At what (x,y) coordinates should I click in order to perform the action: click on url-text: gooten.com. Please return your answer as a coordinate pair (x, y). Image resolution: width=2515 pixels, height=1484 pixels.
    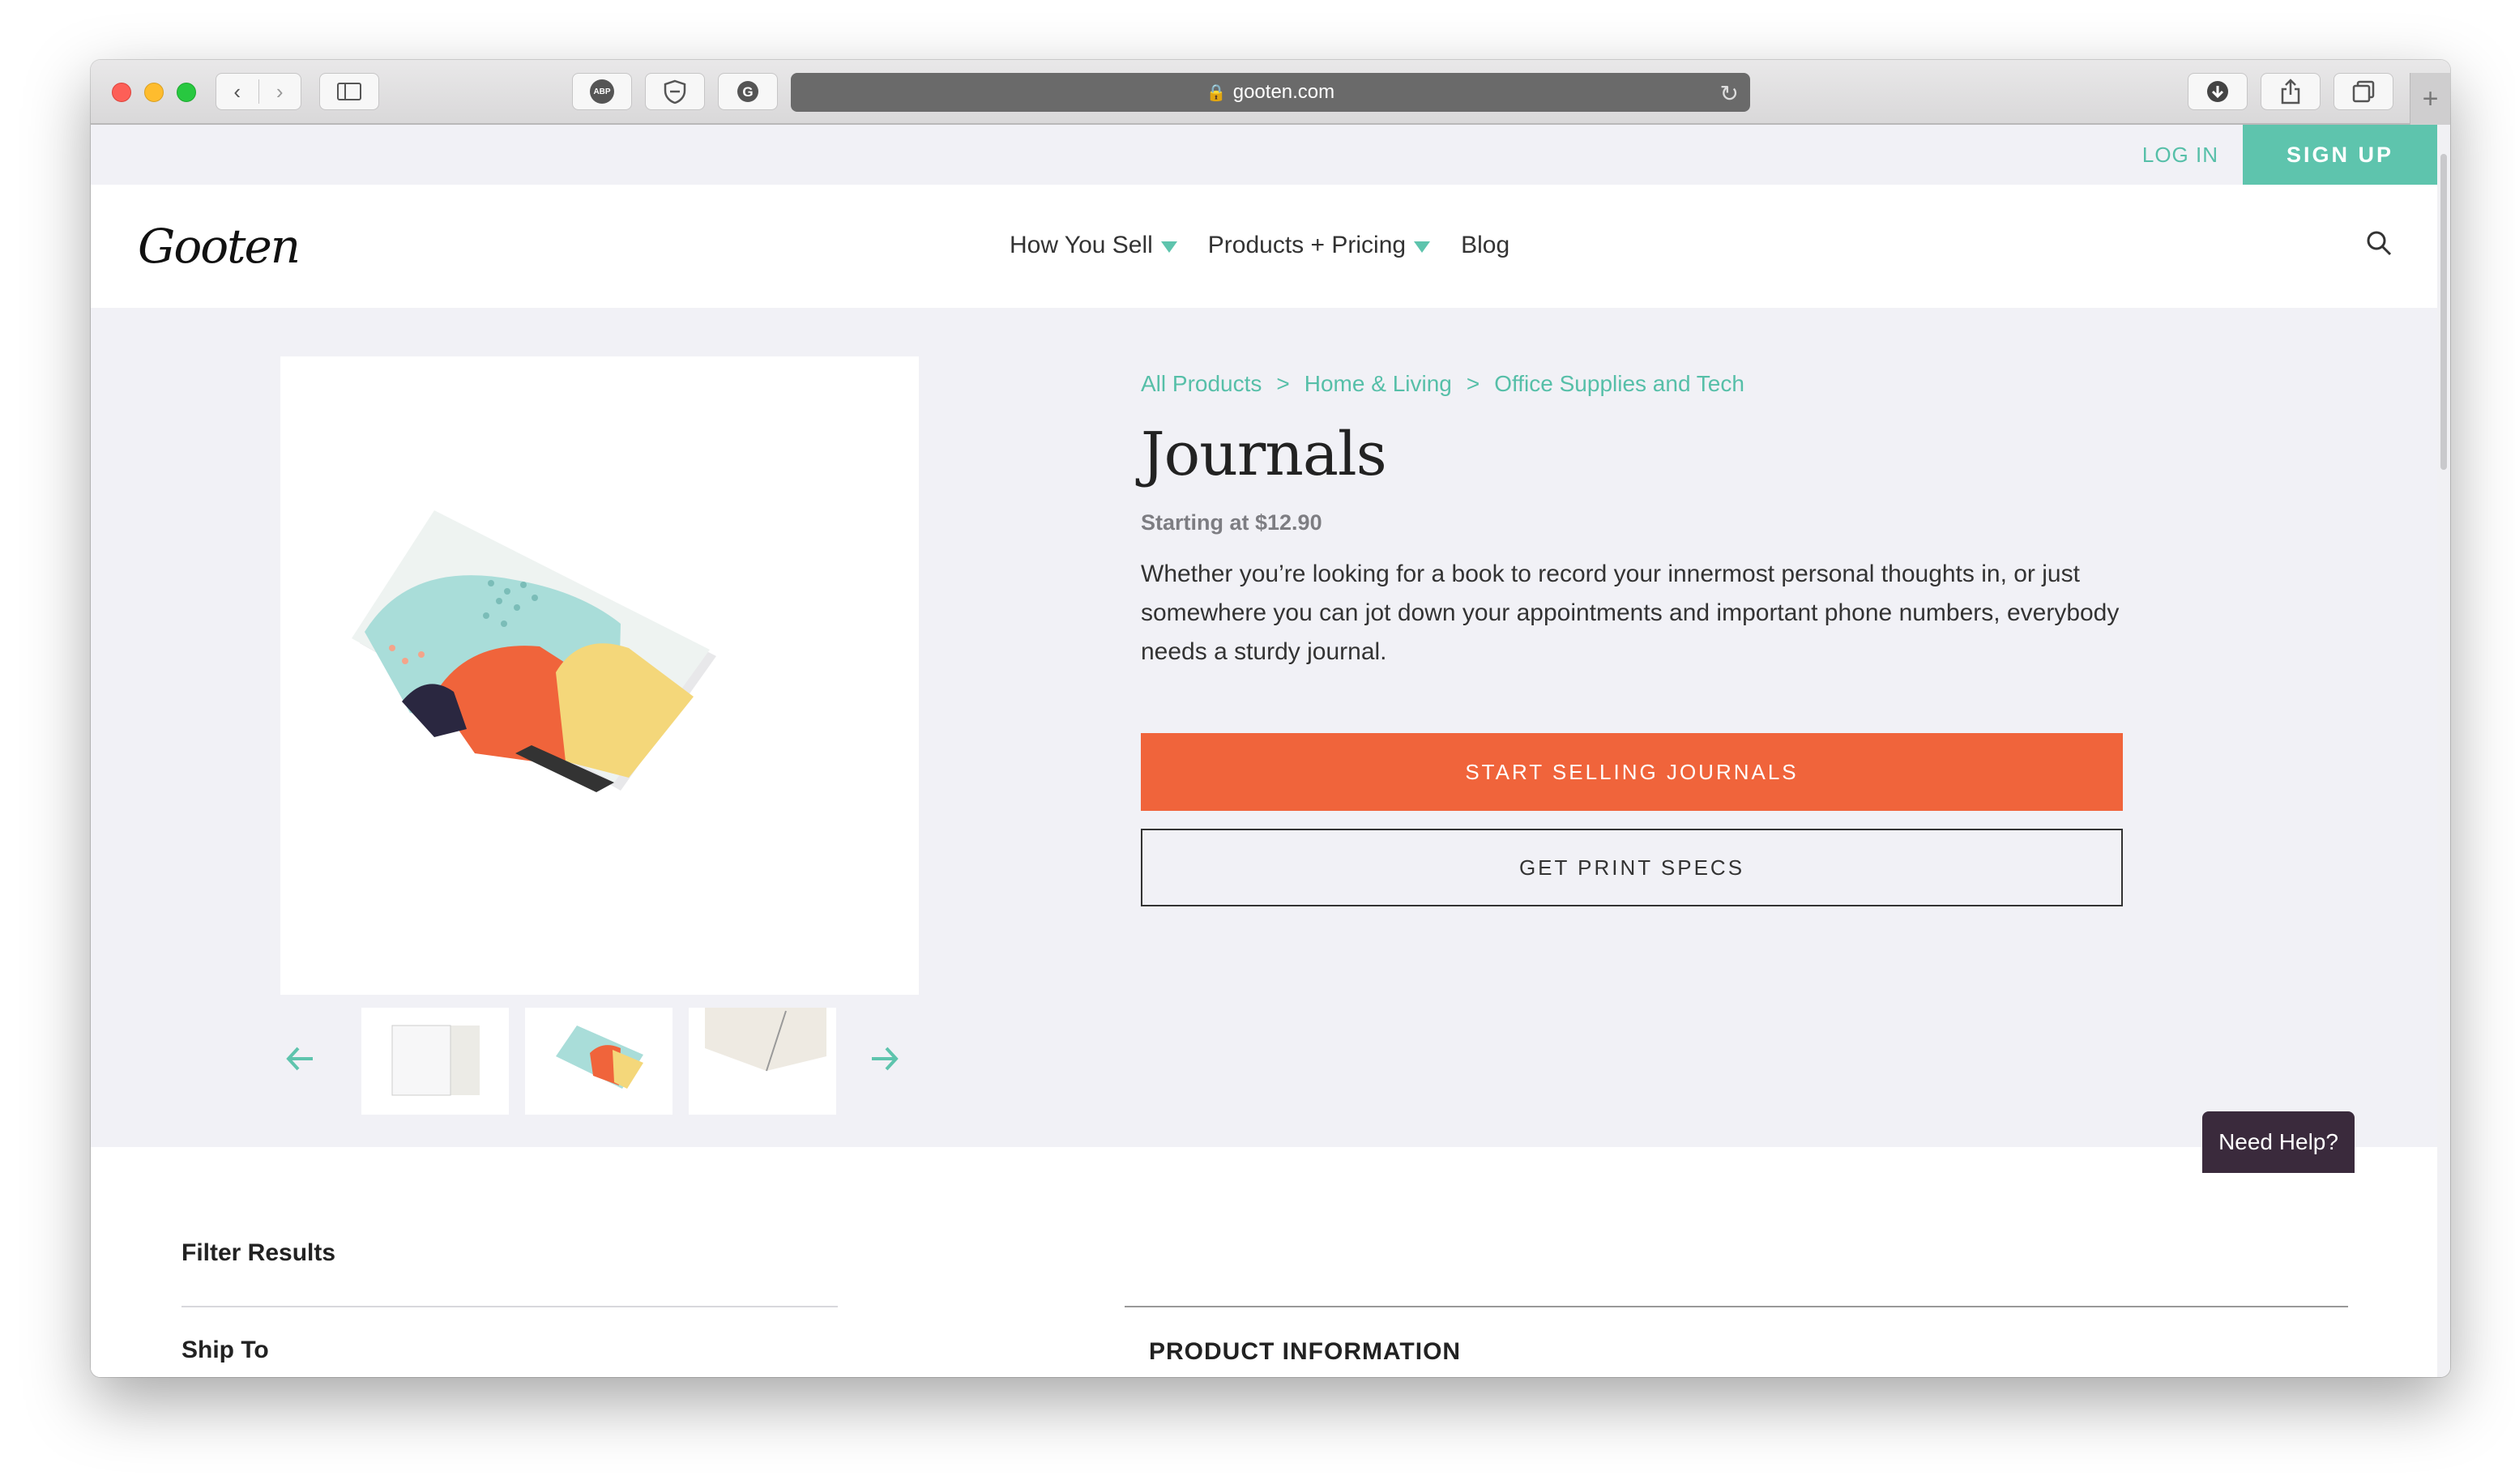
    Looking at the image, I should click on (1283, 92).